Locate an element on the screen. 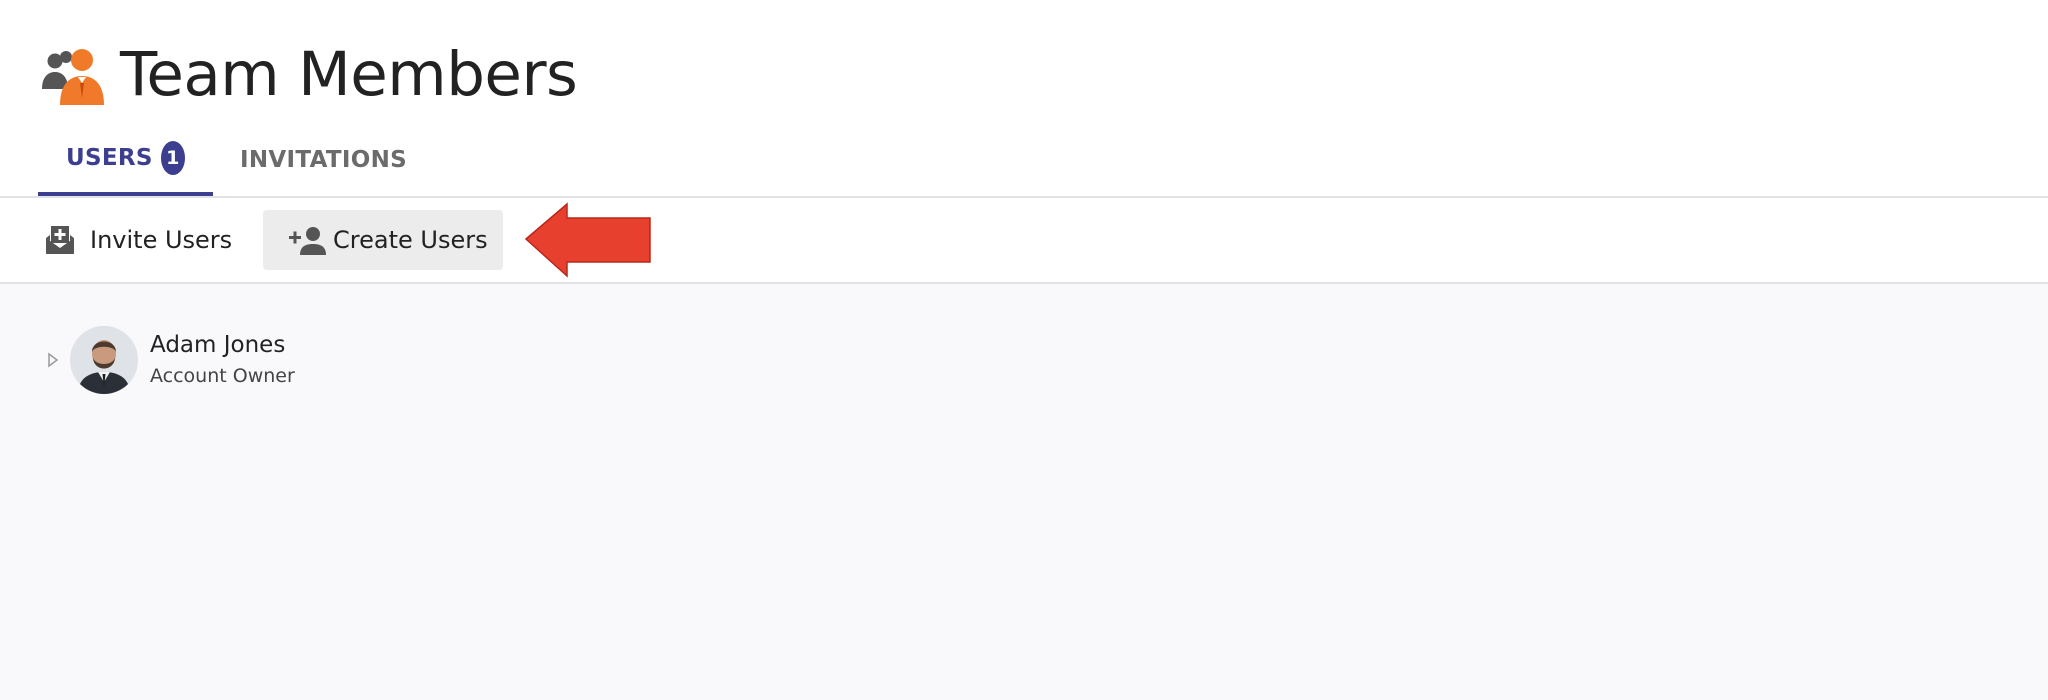 This screenshot has width=2048, height=700. tab-bar: USERS 1 INVITATIONS is located at coordinates (222, 160).